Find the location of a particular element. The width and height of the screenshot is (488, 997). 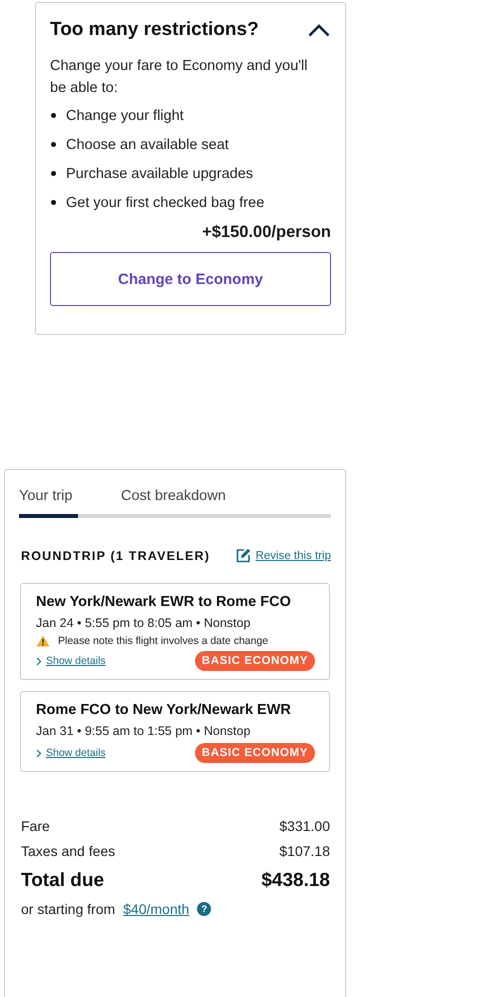

tab: Cost breakdown is located at coordinates (152, 501).